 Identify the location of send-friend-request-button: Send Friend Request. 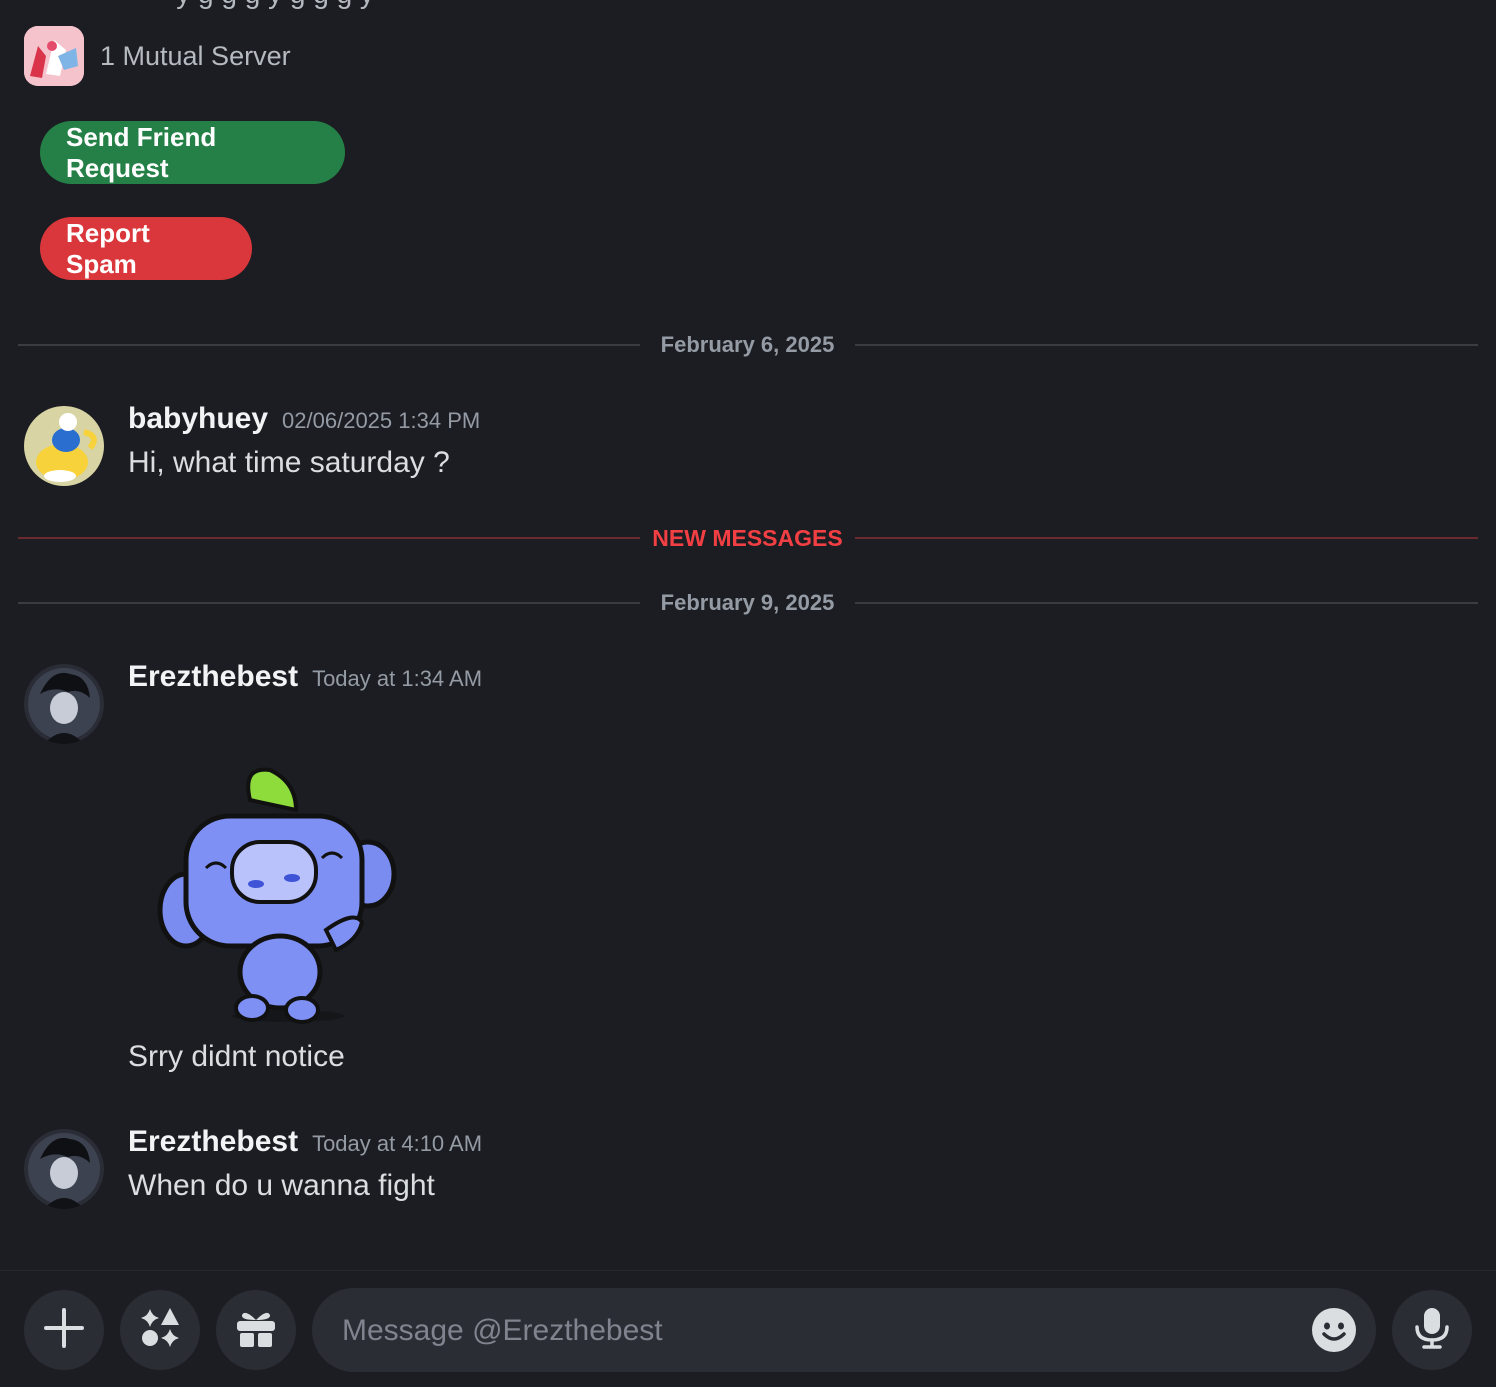
(192, 152).